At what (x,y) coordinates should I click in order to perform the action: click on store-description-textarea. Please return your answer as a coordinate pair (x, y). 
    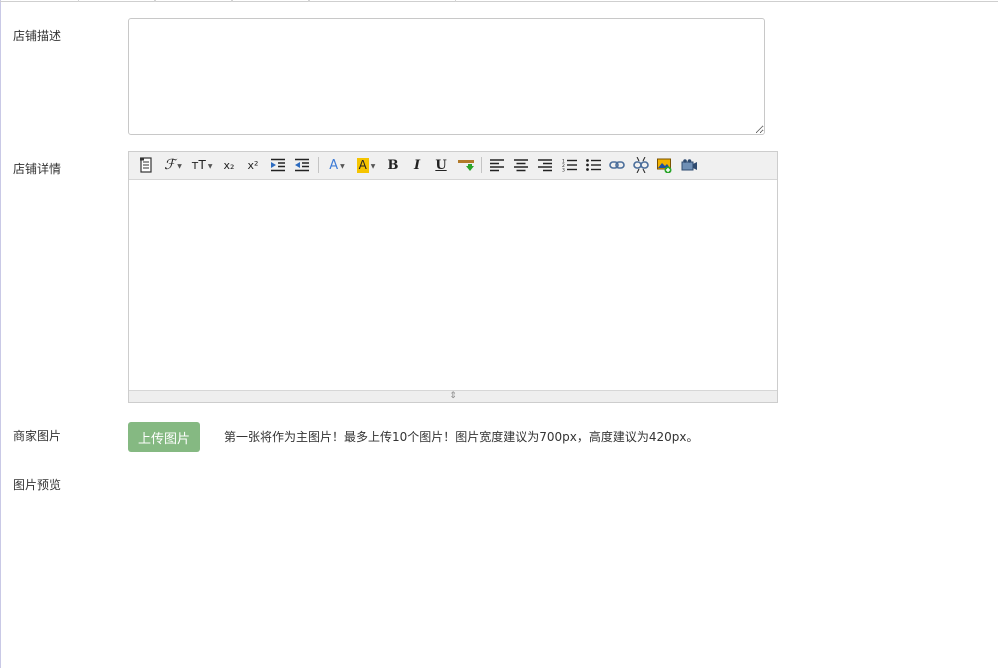
    Looking at the image, I should click on (446, 76).